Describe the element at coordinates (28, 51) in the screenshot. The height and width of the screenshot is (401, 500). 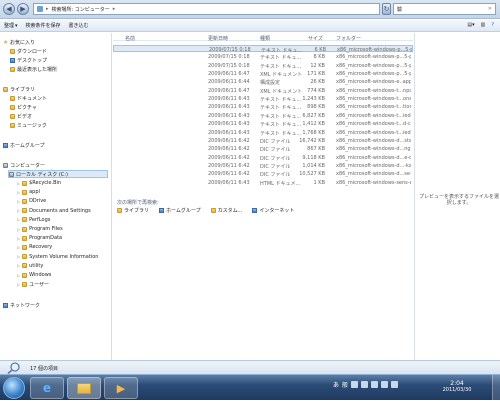
I see `sidebar-item-downloads: ダウンロード` at that location.